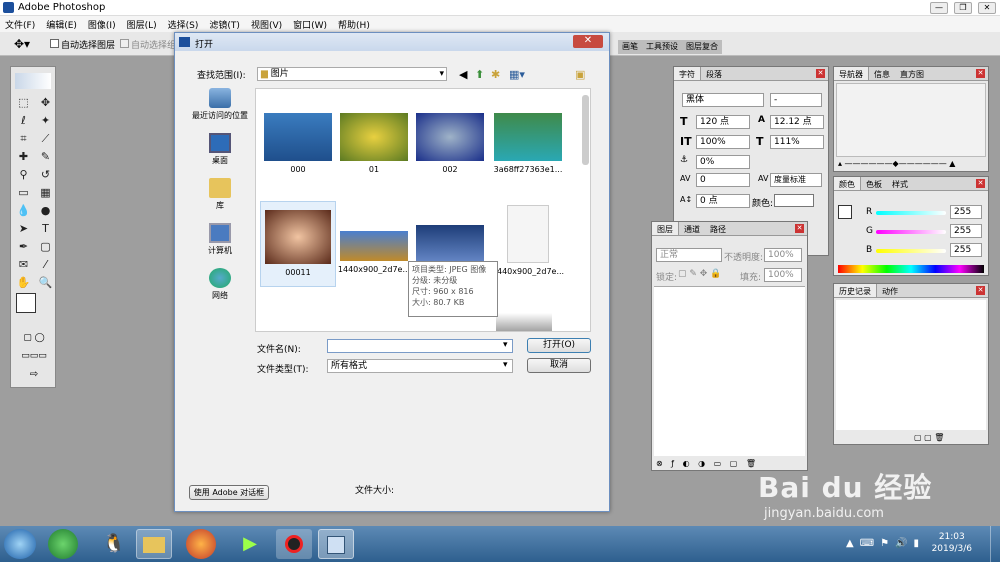 This screenshot has width=1000, height=562. Describe the element at coordinates (220, 155) in the screenshot. I see `place-desktop: 桌面` at that location.